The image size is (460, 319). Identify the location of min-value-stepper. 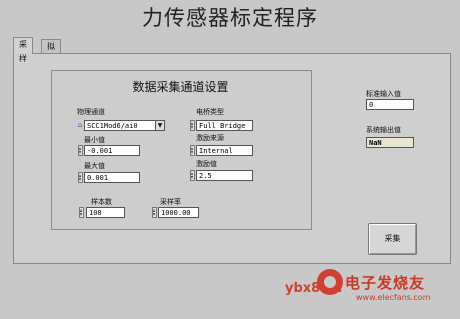
(80, 150).